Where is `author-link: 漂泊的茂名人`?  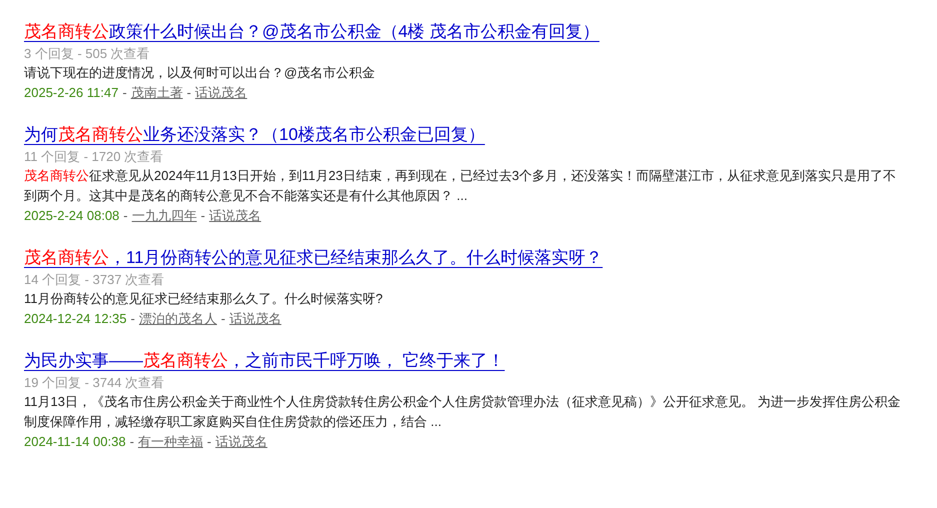
author-link: 漂泊的茂名人 is located at coordinates (178, 319).